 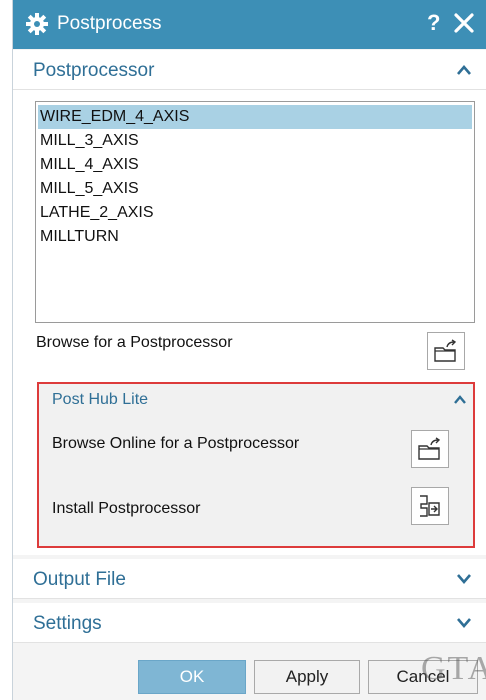 I want to click on list-item: WIRE_EDM_4_AXIS, so click(x=255, y=117).